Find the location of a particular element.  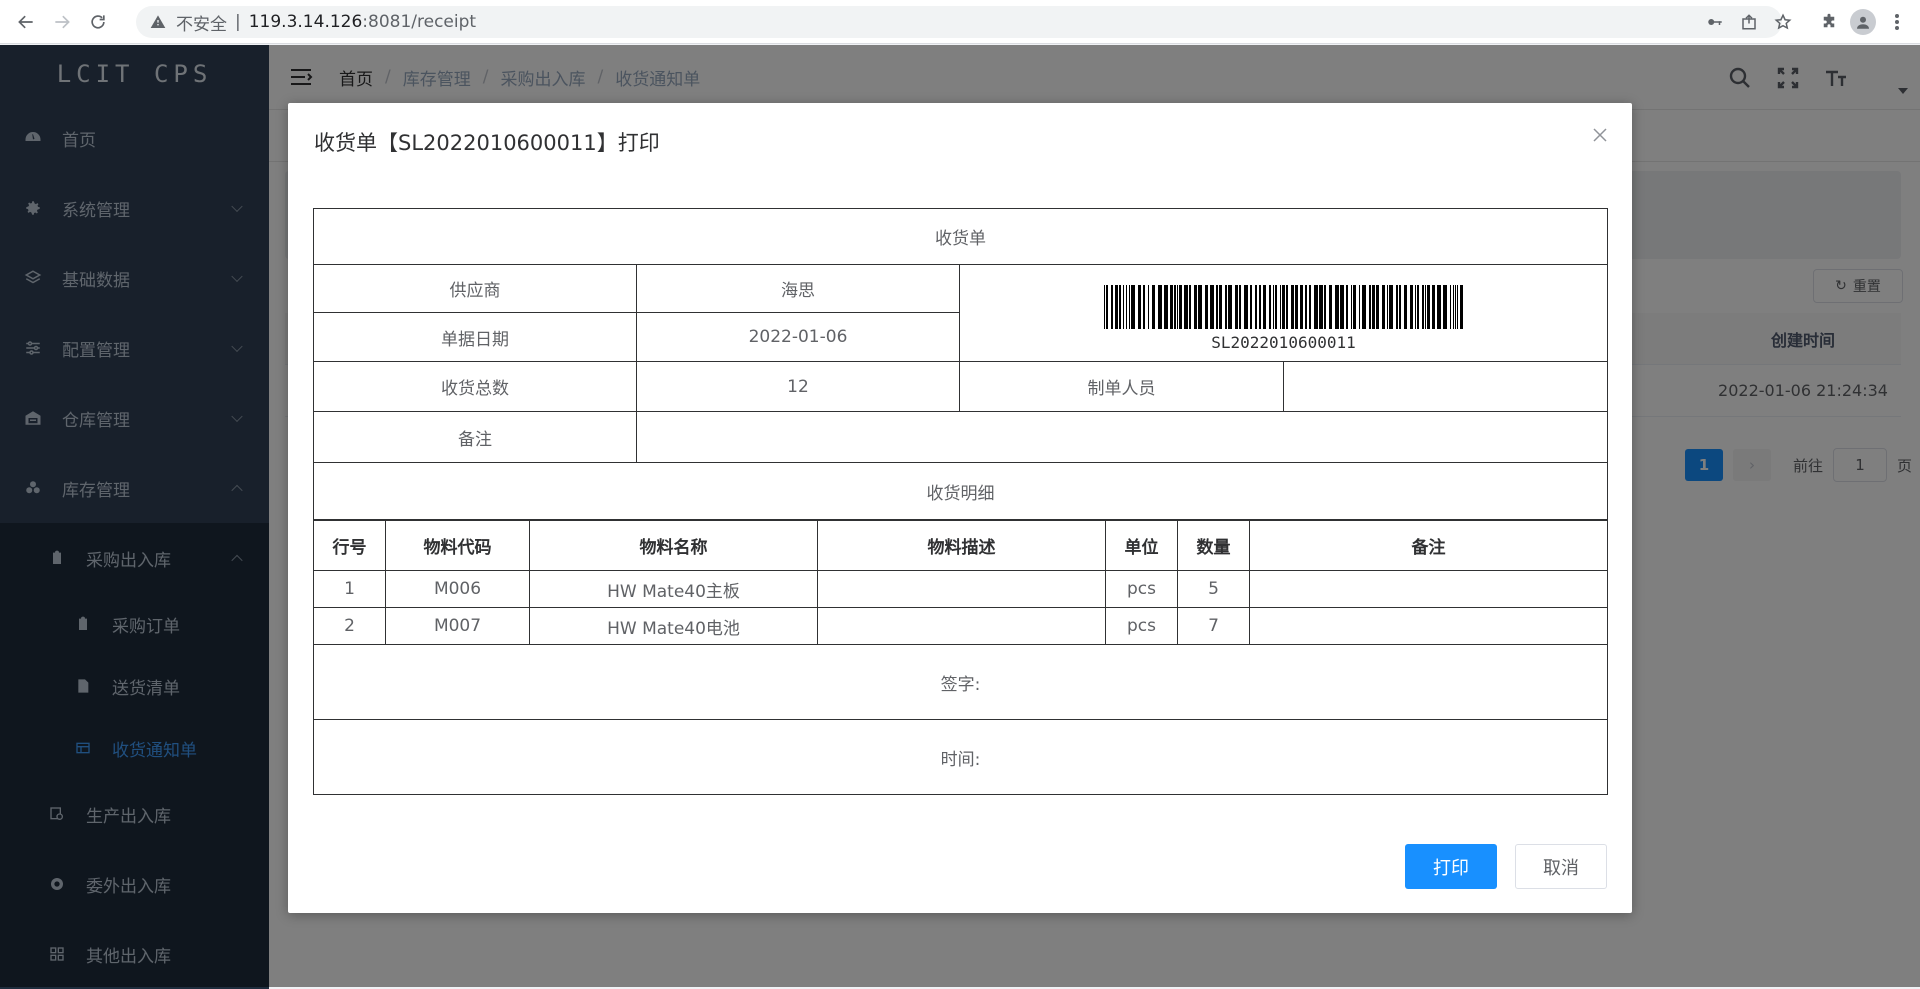

signature-label: 签字: is located at coordinates (960, 682).